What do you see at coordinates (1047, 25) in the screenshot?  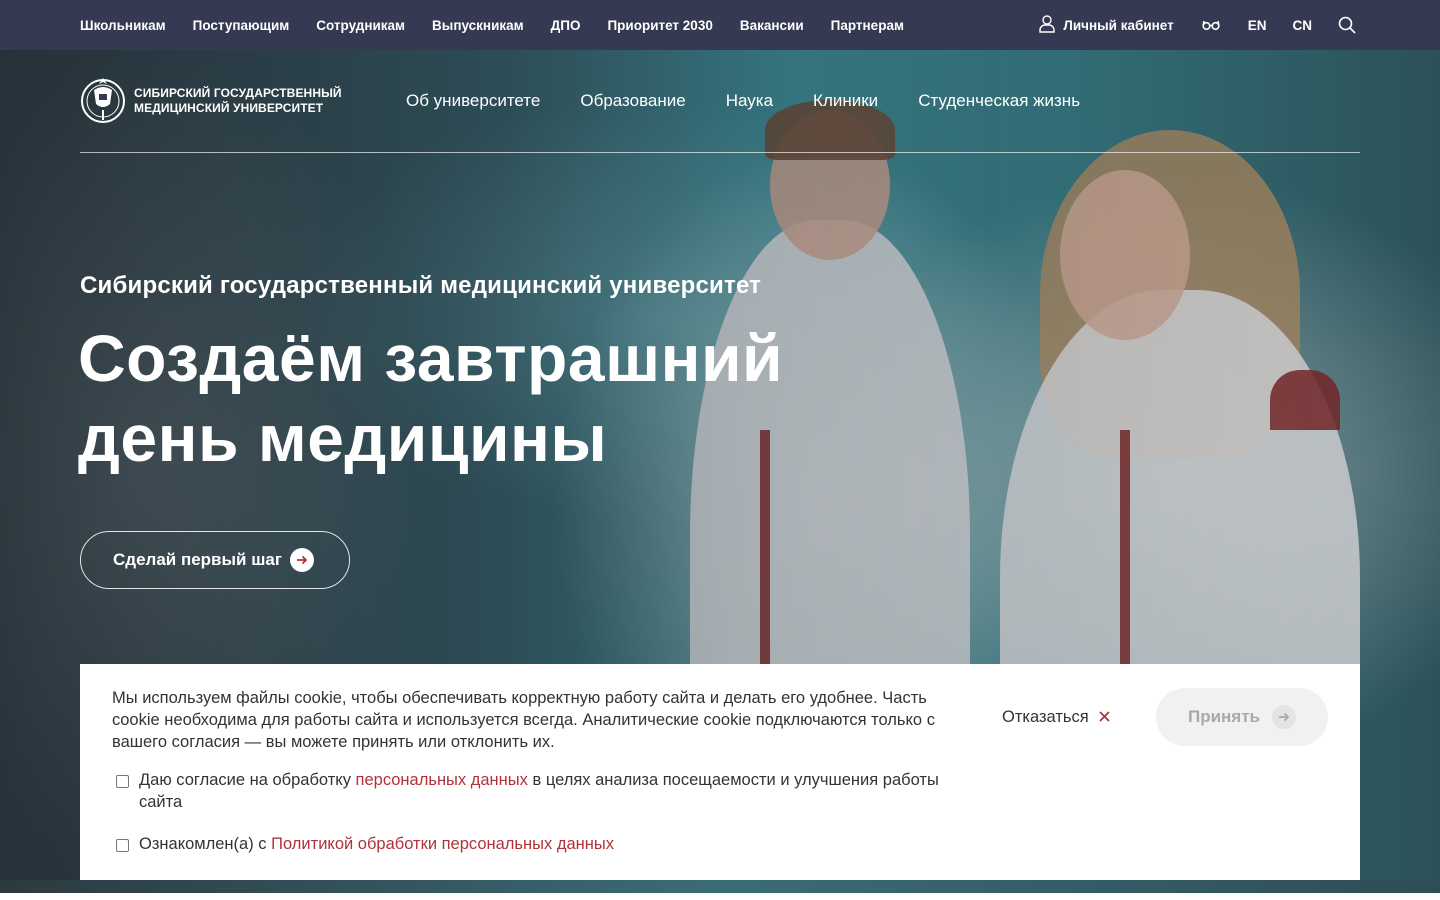 I see `user-icon` at bounding box center [1047, 25].